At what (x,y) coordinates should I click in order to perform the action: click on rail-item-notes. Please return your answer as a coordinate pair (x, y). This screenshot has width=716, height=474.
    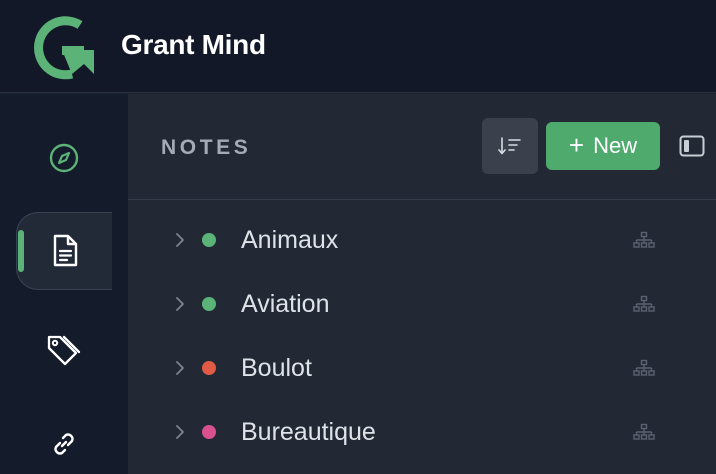
    Looking at the image, I should click on (64, 251).